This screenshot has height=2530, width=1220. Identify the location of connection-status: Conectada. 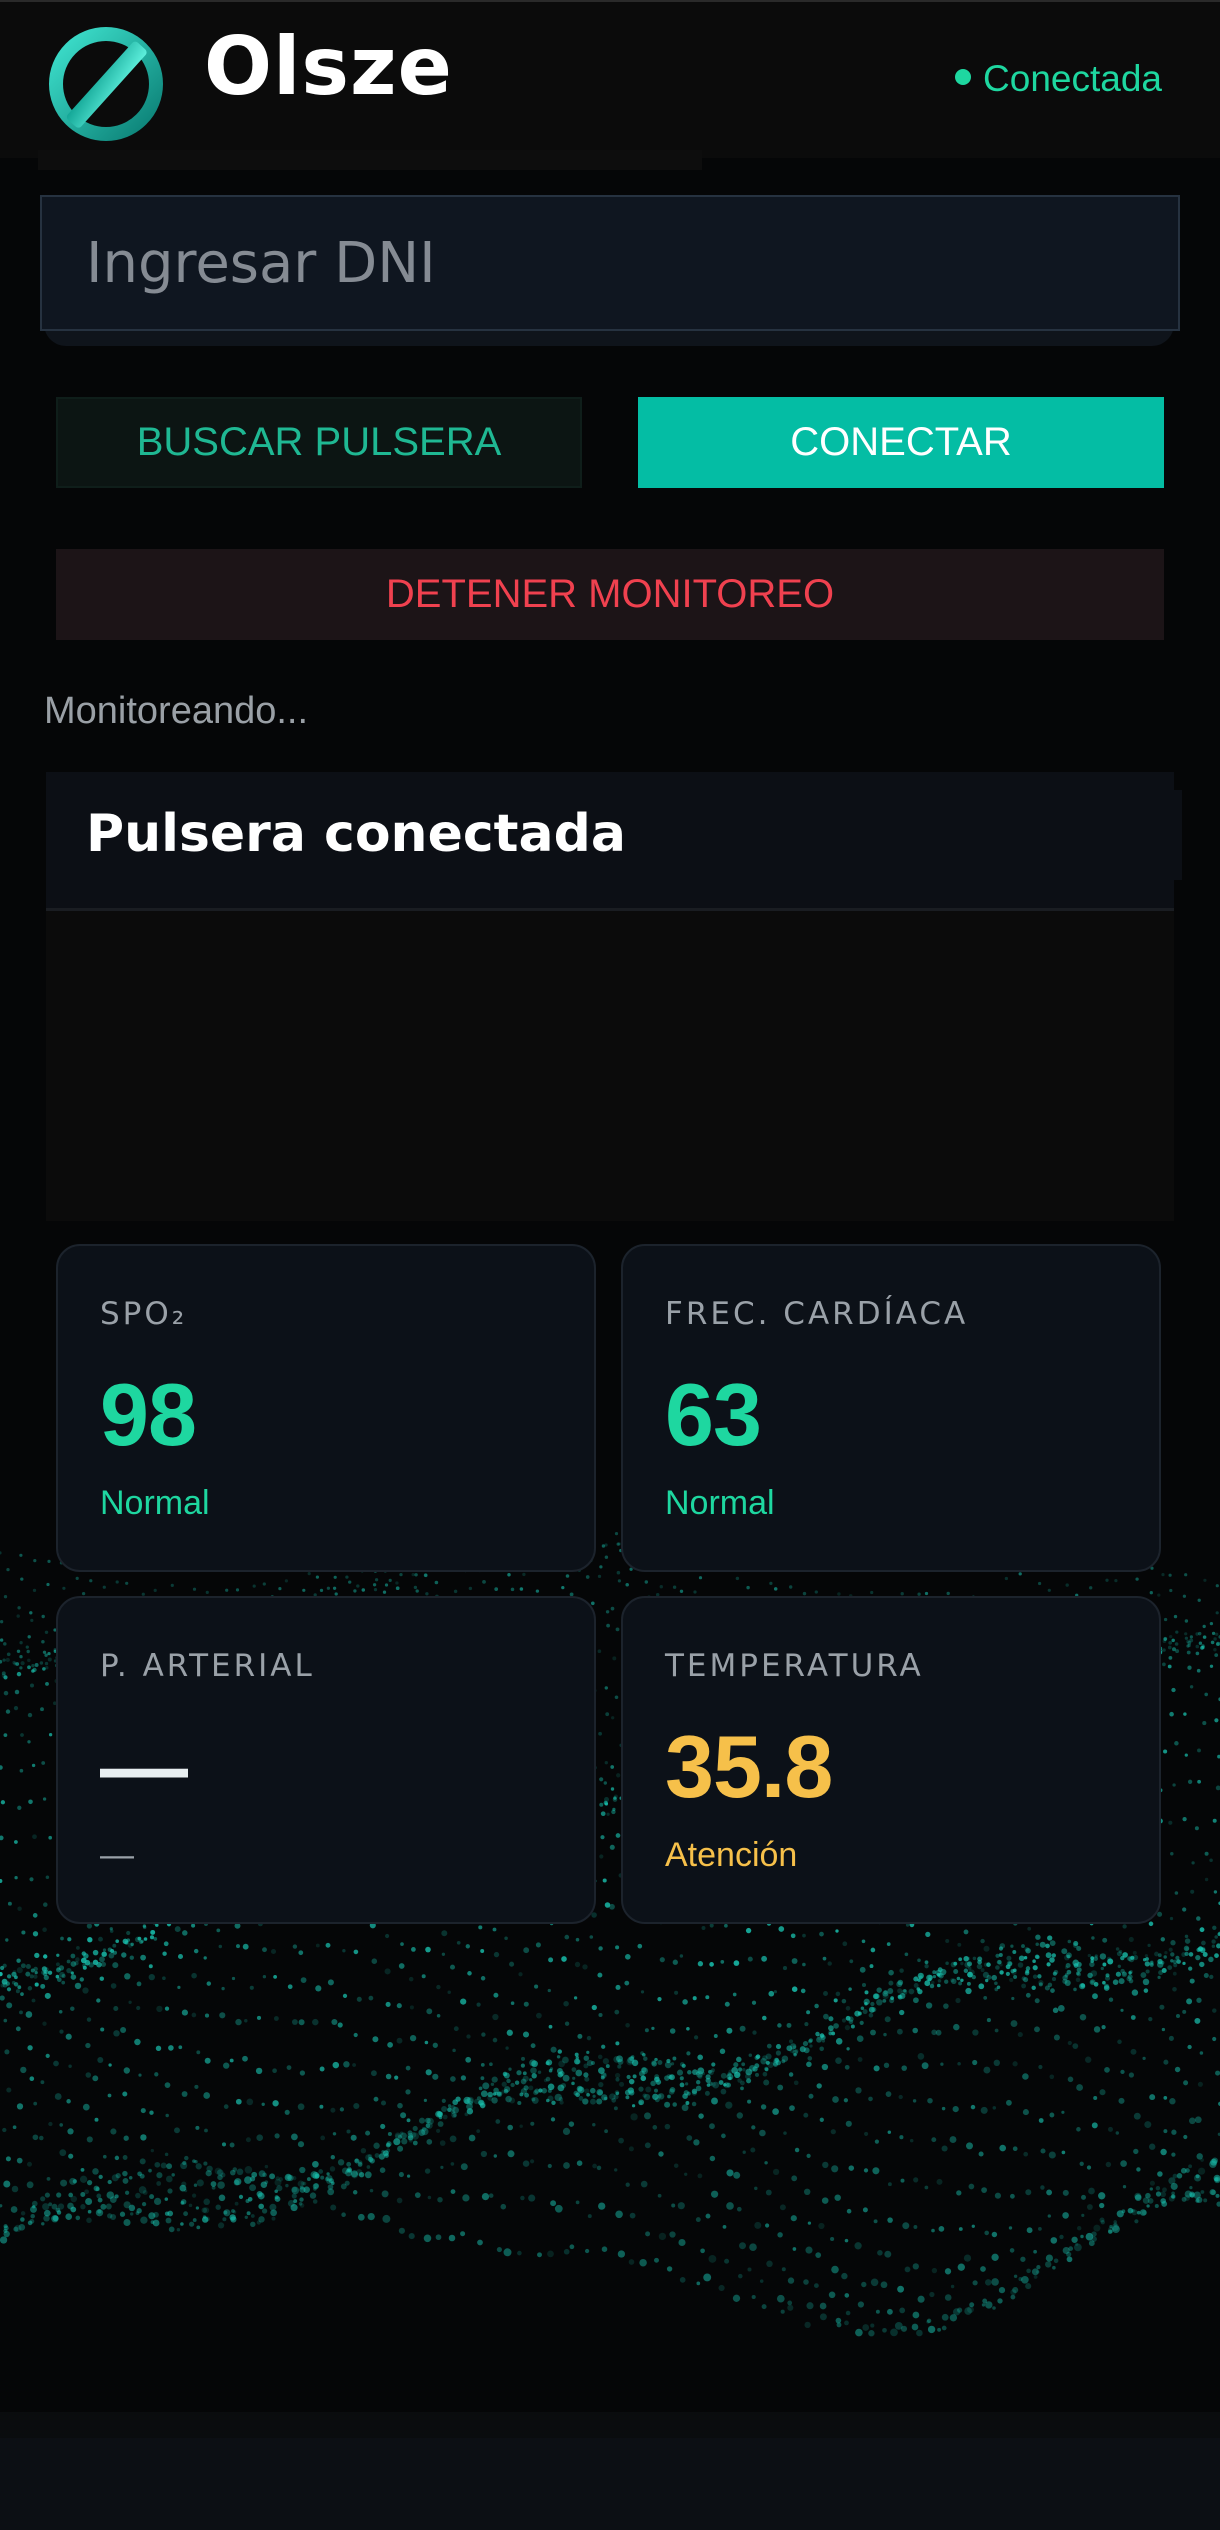
(1058, 79).